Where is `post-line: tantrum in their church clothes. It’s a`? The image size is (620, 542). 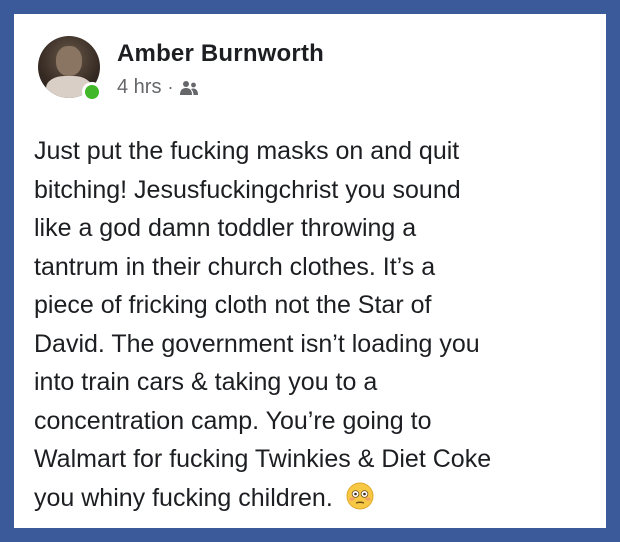
post-line: tantrum in their church clothes. It’s a is located at coordinates (235, 266).